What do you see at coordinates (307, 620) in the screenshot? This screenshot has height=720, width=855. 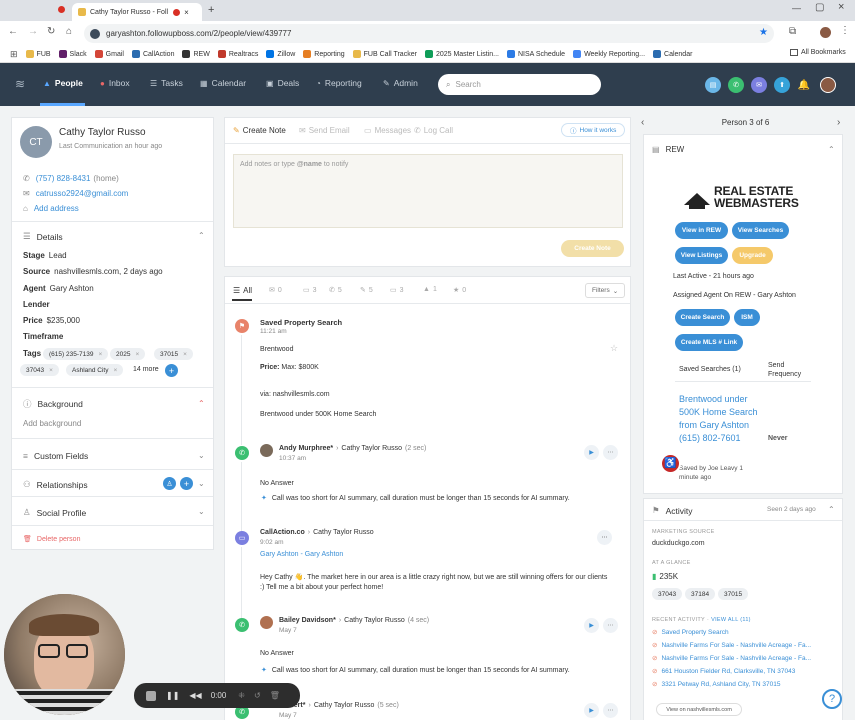 I see `caller-name: Bailey Davidson*` at bounding box center [307, 620].